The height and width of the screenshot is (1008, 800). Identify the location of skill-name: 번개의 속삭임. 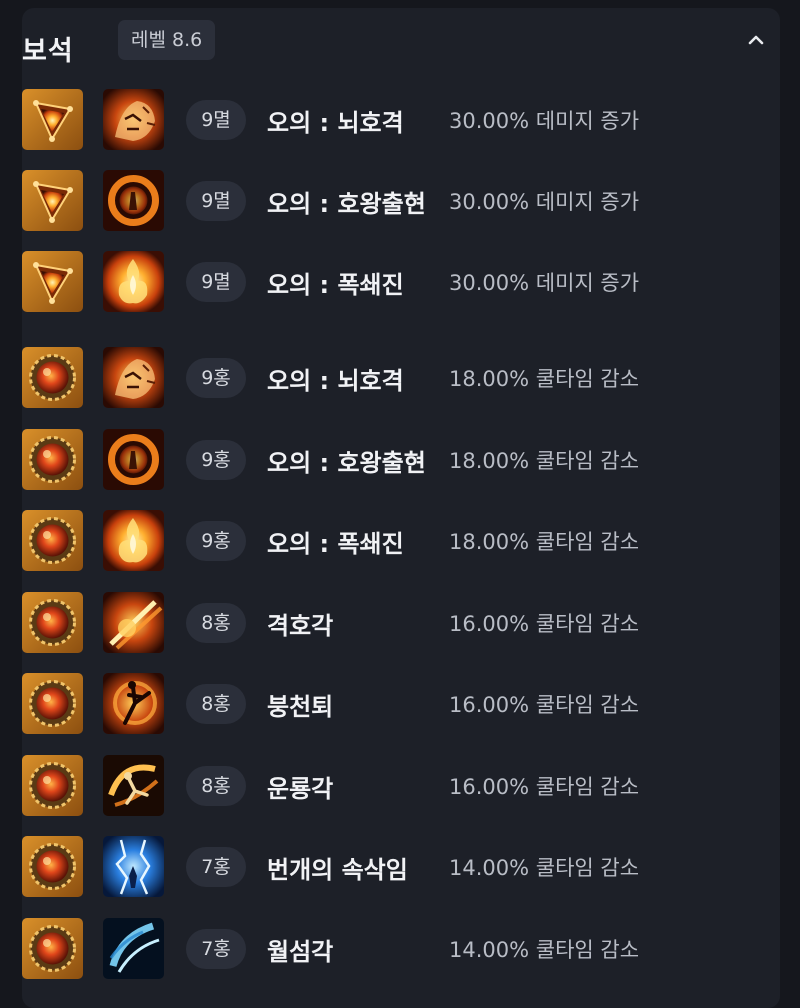
(337, 870).